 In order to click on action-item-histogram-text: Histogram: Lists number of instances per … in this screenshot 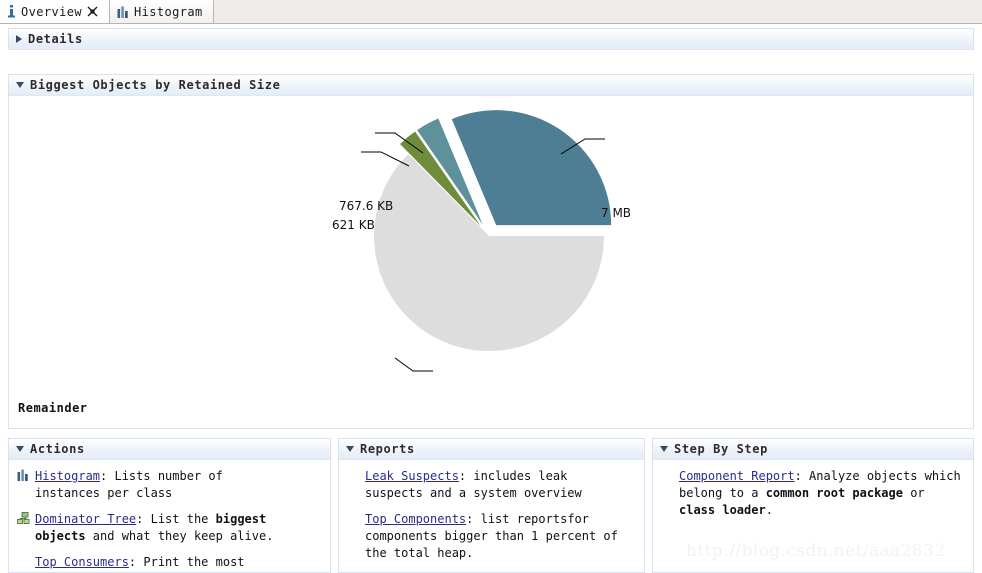, I will do `click(129, 485)`.